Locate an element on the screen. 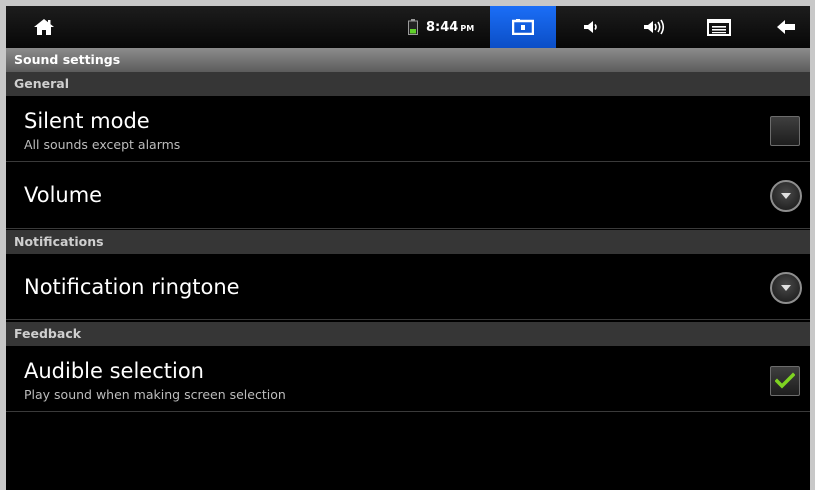 The height and width of the screenshot is (490, 815). volume-up-button is located at coordinates (654, 27).